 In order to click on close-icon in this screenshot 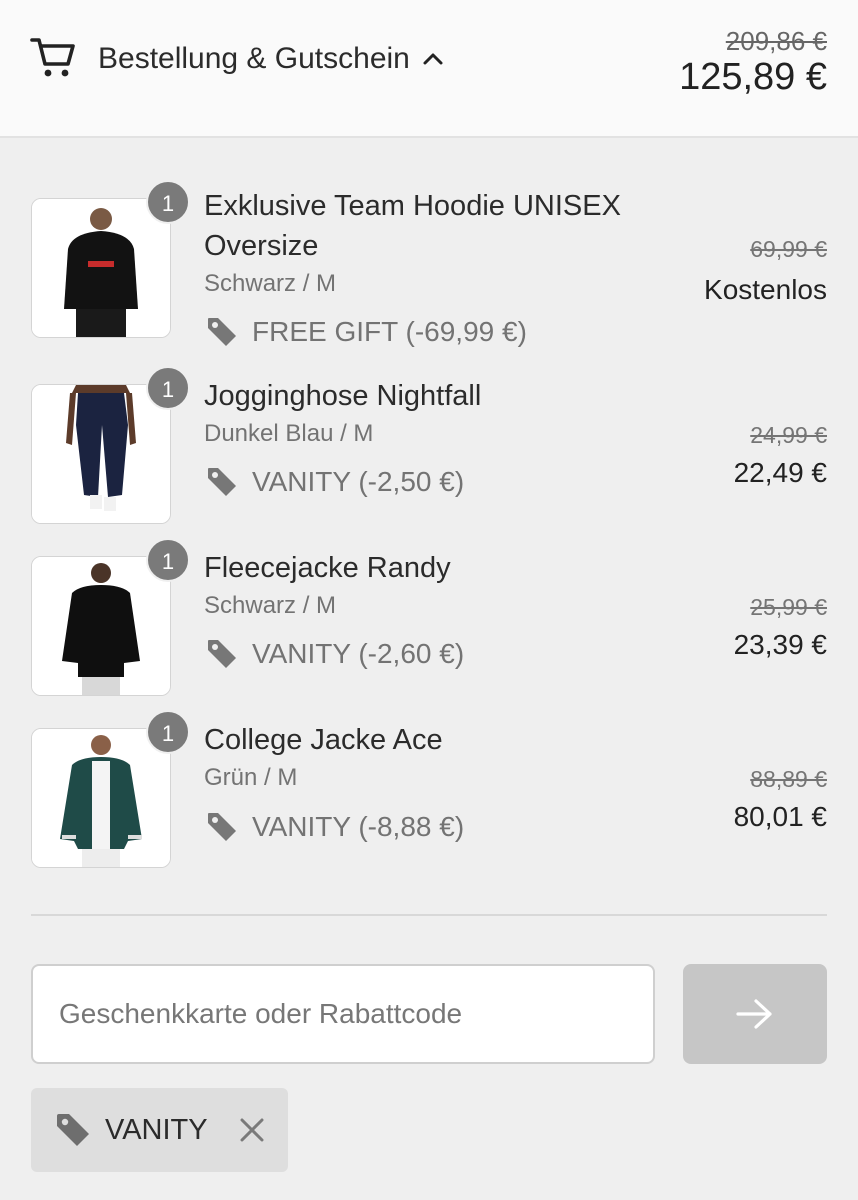, I will do `click(252, 1130)`.